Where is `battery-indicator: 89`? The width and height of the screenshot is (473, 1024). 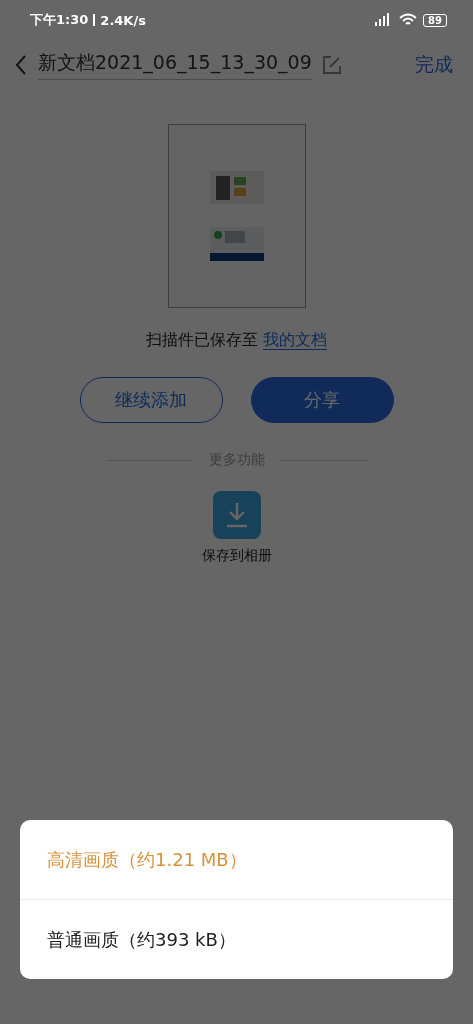
battery-indicator: 89 is located at coordinates (435, 20).